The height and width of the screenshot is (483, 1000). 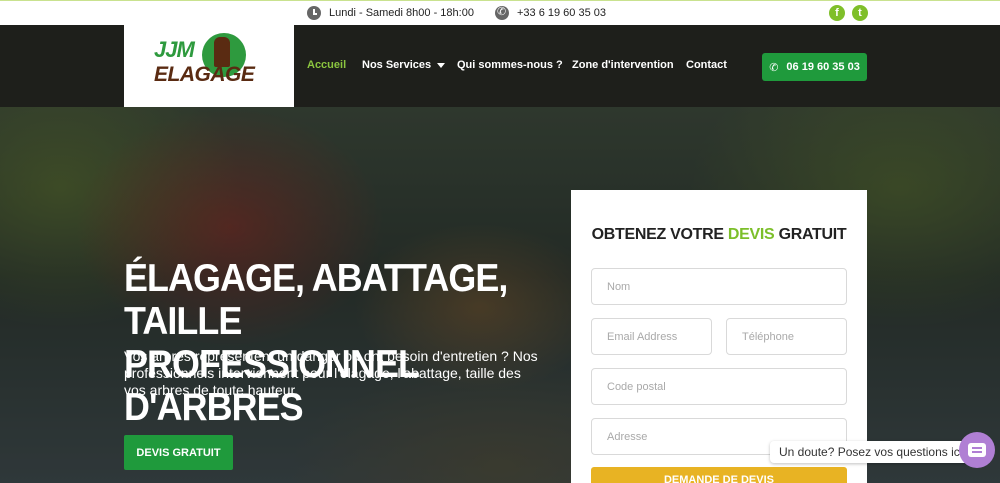 What do you see at coordinates (812, 234) in the screenshot?
I see `form-title-after: GRATUIT` at bounding box center [812, 234].